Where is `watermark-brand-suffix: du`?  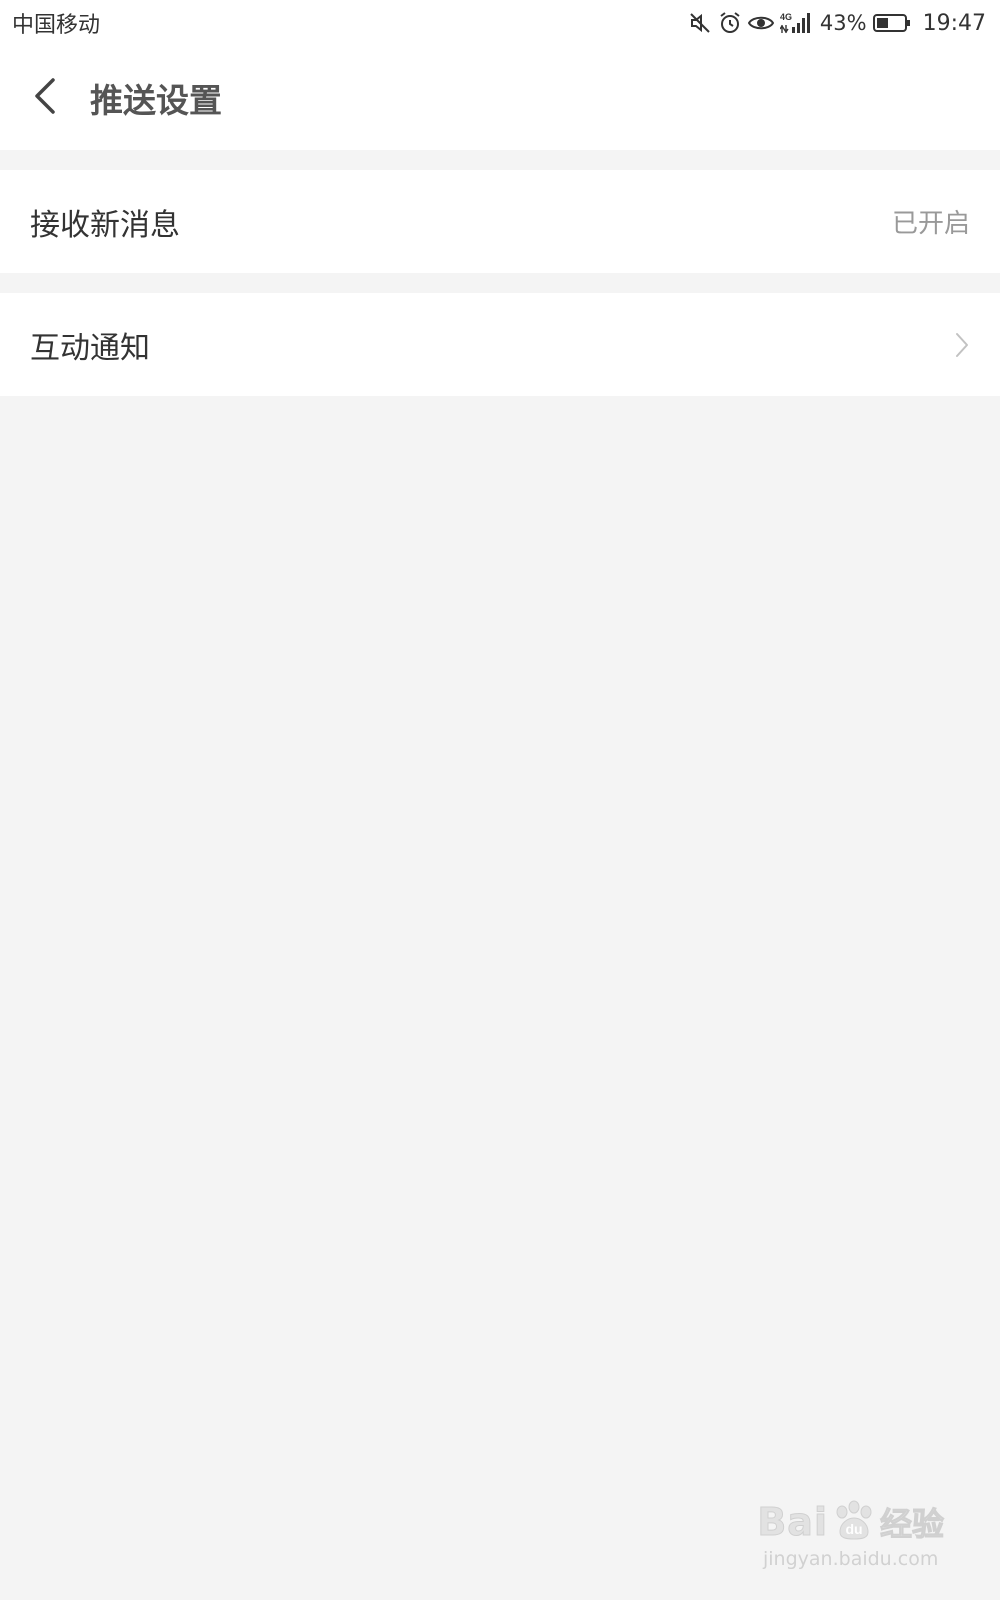
watermark-brand-suffix: du is located at coordinates (853, 1529).